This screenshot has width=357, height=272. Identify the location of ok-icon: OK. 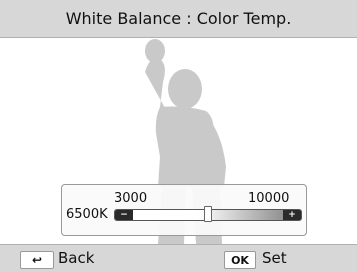
(240, 260).